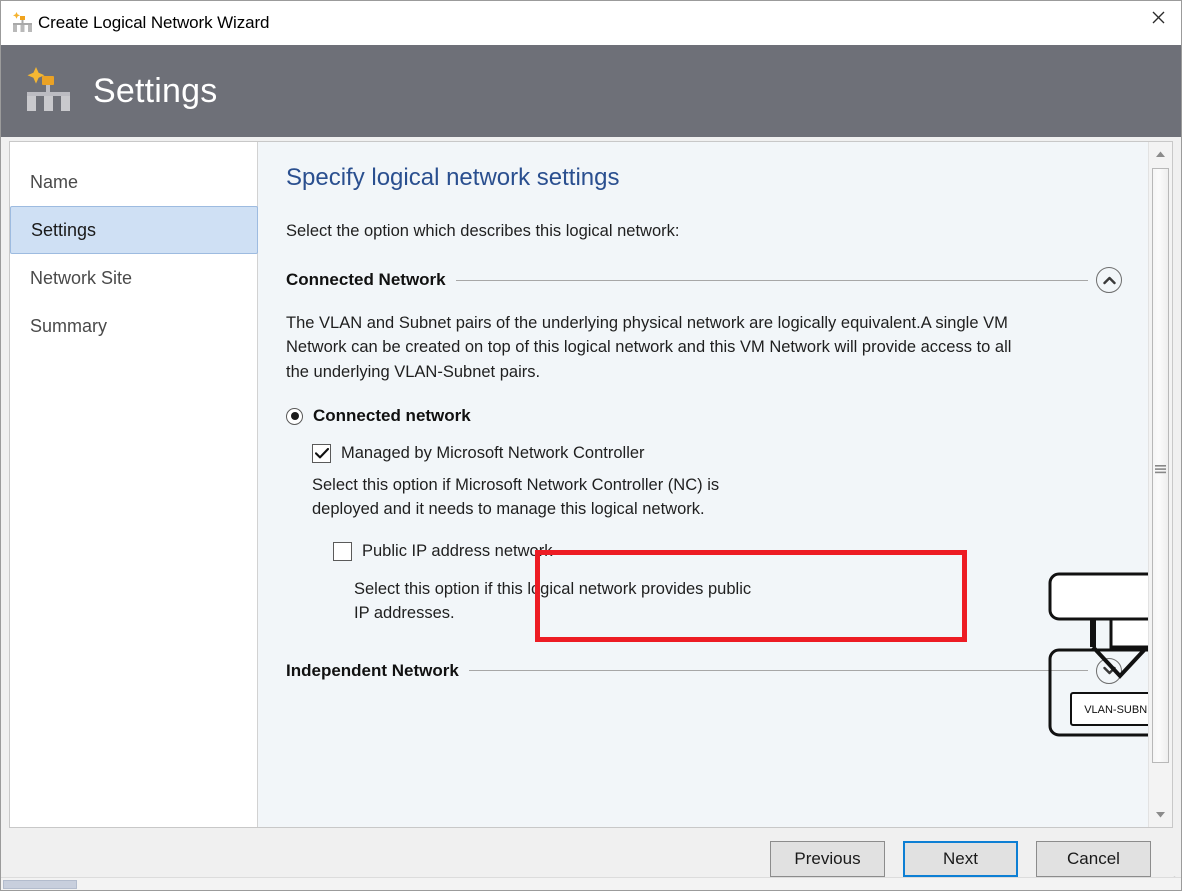 This screenshot has height=891, width=1182. I want to click on connected-network-section-header: Connected Network, so click(704, 280).